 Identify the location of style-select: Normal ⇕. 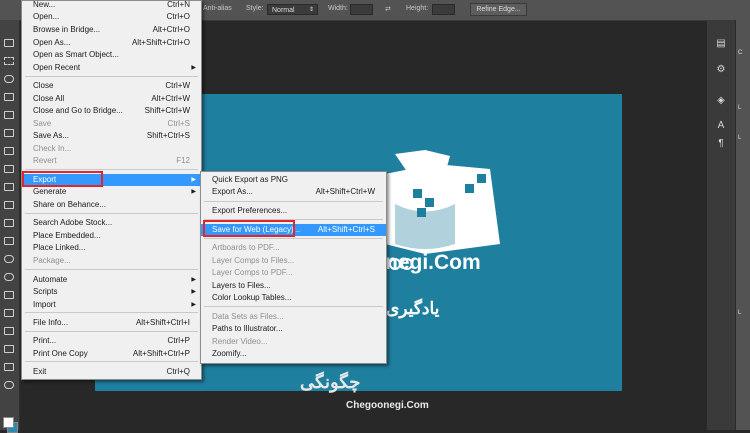
(292, 9).